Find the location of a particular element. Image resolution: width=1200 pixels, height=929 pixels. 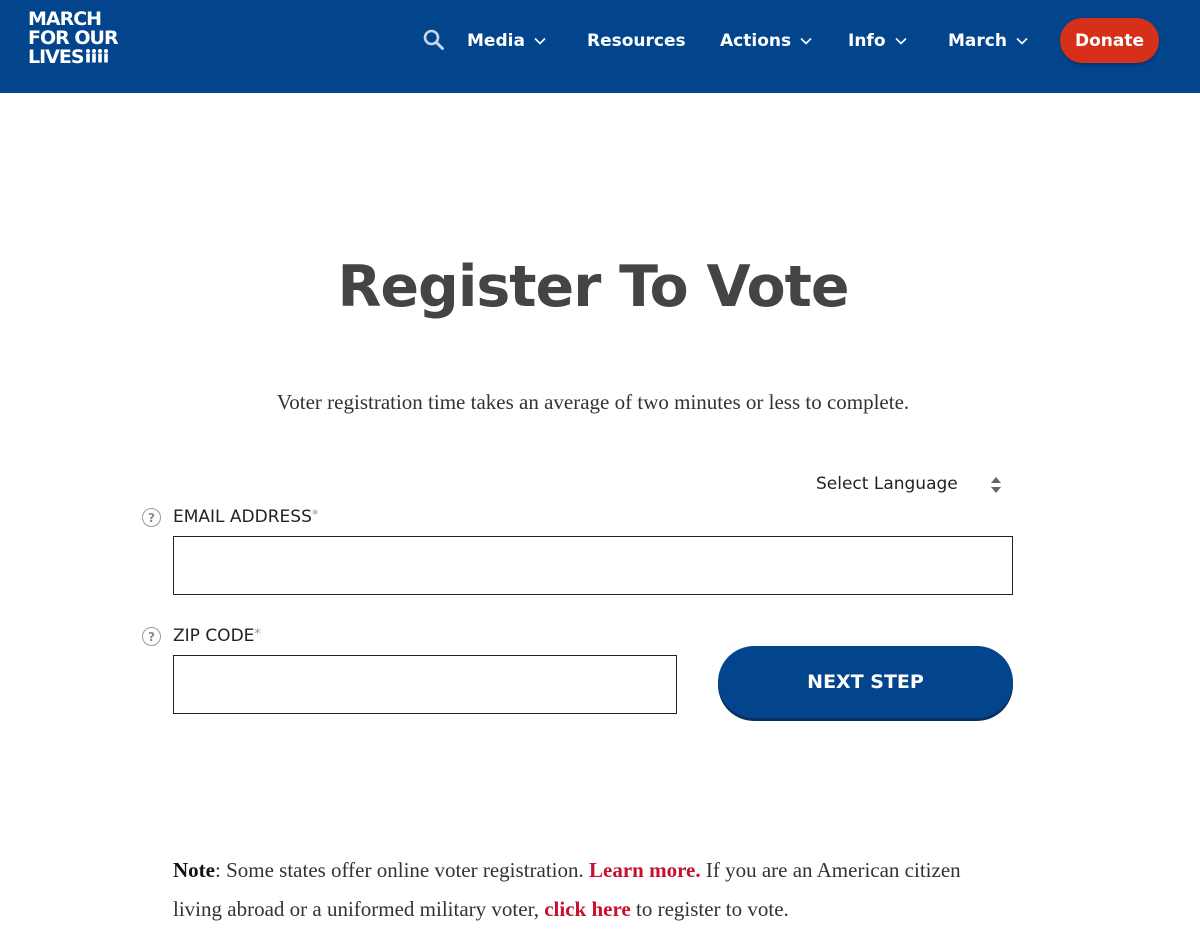

email-label-text: EMAIL ADDRESS is located at coordinates (242, 517).